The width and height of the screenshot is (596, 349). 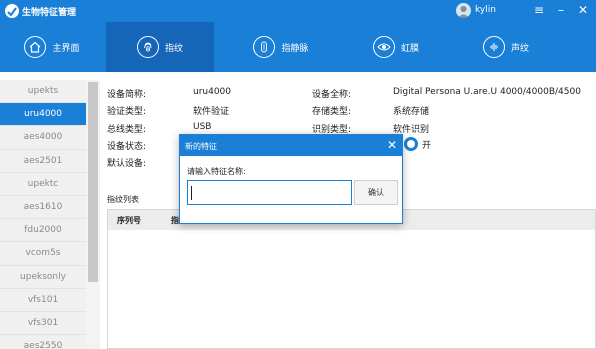 What do you see at coordinates (49, 13) in the screenshot?
I see `app-title: 生物特征管理` at bounding box center [49, 13].